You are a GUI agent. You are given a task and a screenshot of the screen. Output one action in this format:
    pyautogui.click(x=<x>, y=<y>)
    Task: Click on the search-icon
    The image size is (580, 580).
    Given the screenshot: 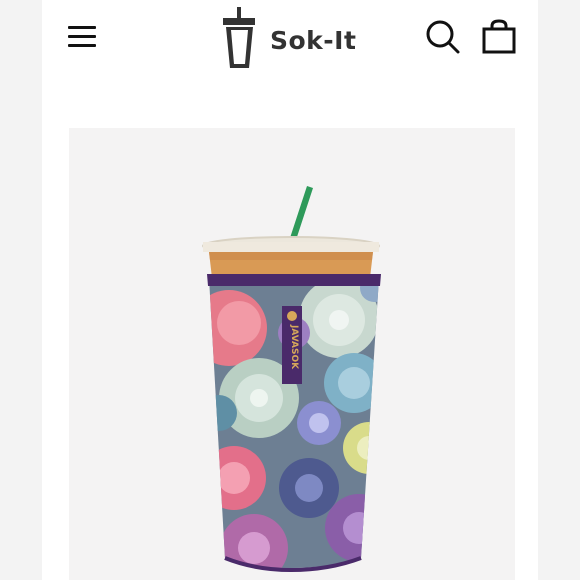 What is the action you would take?
    pyautogui.click(x=443, y=37)
    